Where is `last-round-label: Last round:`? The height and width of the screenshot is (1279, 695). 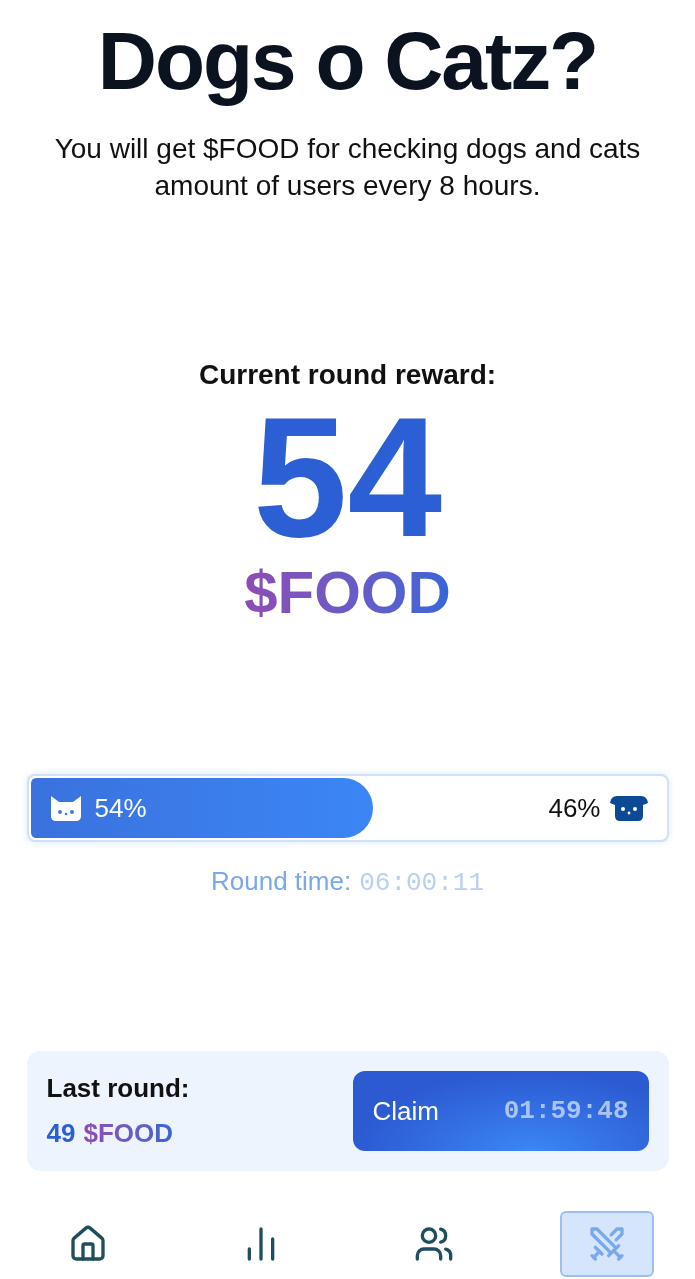 last-round-label: Last round: is located at coordinates (118, 1088).